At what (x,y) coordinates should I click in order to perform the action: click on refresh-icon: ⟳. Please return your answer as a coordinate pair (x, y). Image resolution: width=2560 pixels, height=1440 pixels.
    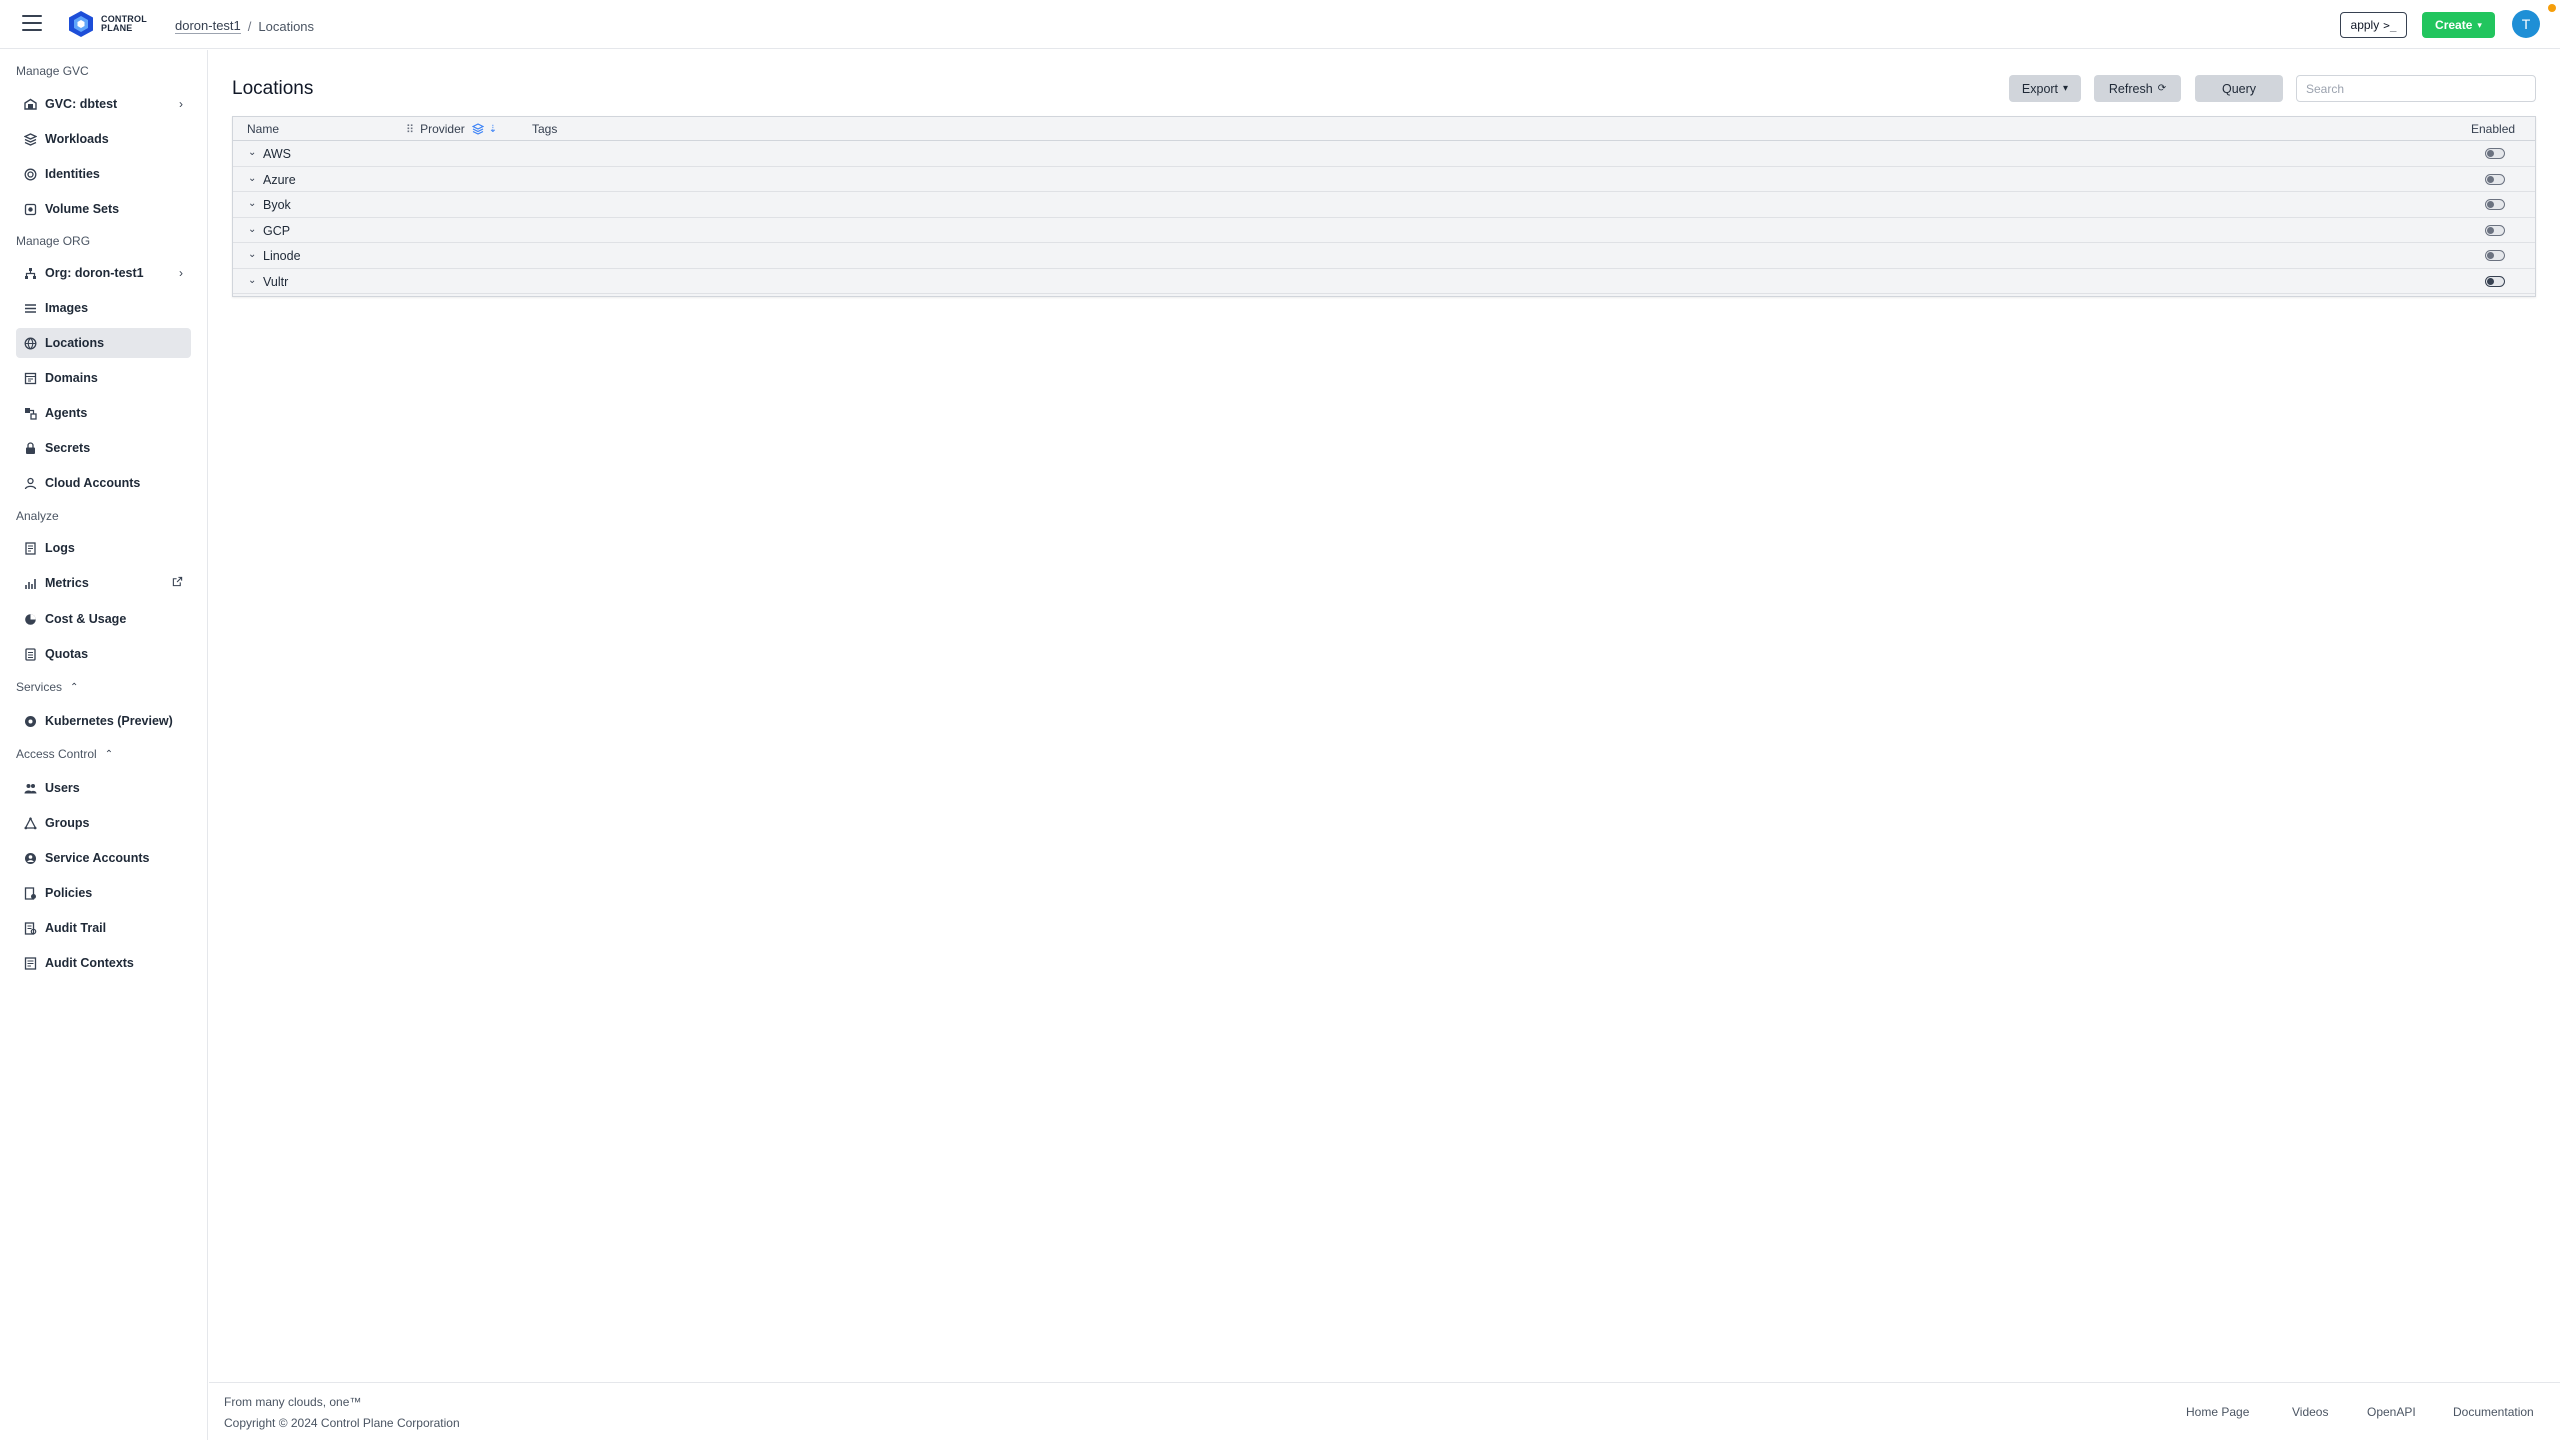
    Looking at the image, I should click on (2162, 88).